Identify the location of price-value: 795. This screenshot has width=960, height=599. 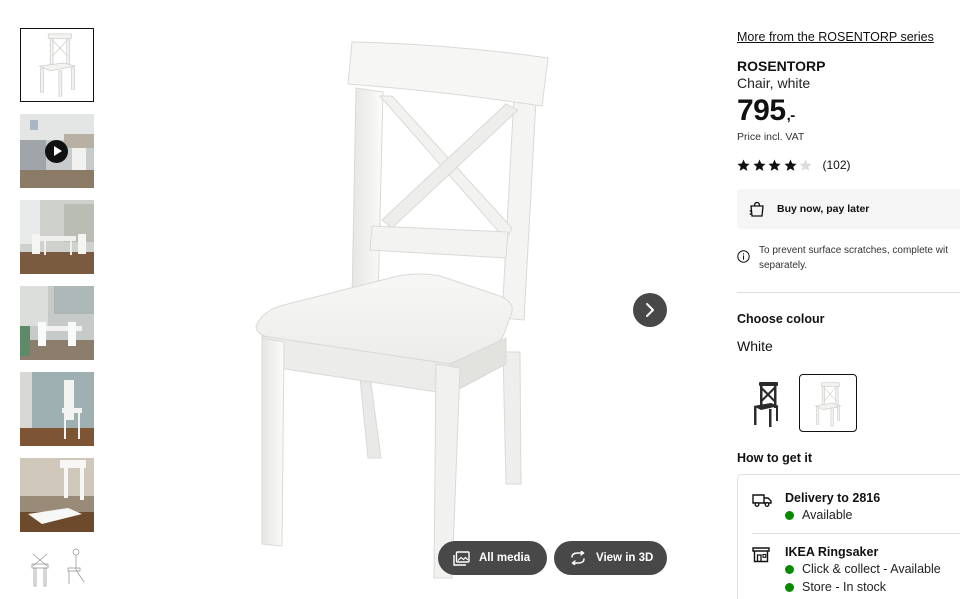
(761, 110).